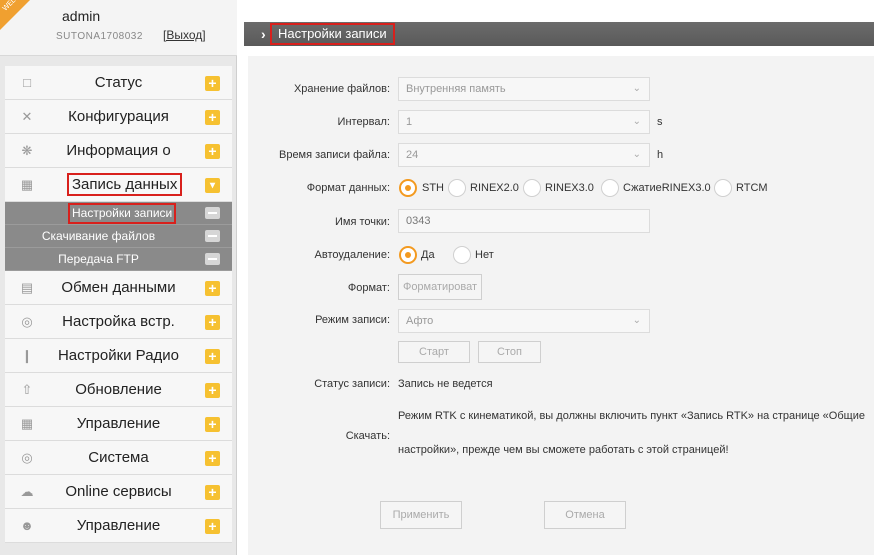 Image resolution: width=881 pixels, height=555 pixels. I want to click on radio-autodelete-yes, so click(408, 255).